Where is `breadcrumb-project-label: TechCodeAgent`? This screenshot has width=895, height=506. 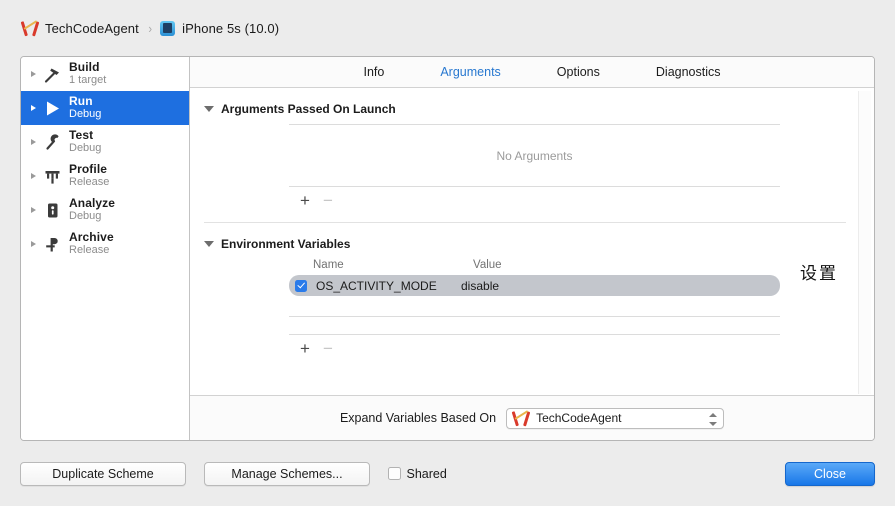 breadcrumb-project-label: TechCodeAgent is located at coordinates (92, 28).